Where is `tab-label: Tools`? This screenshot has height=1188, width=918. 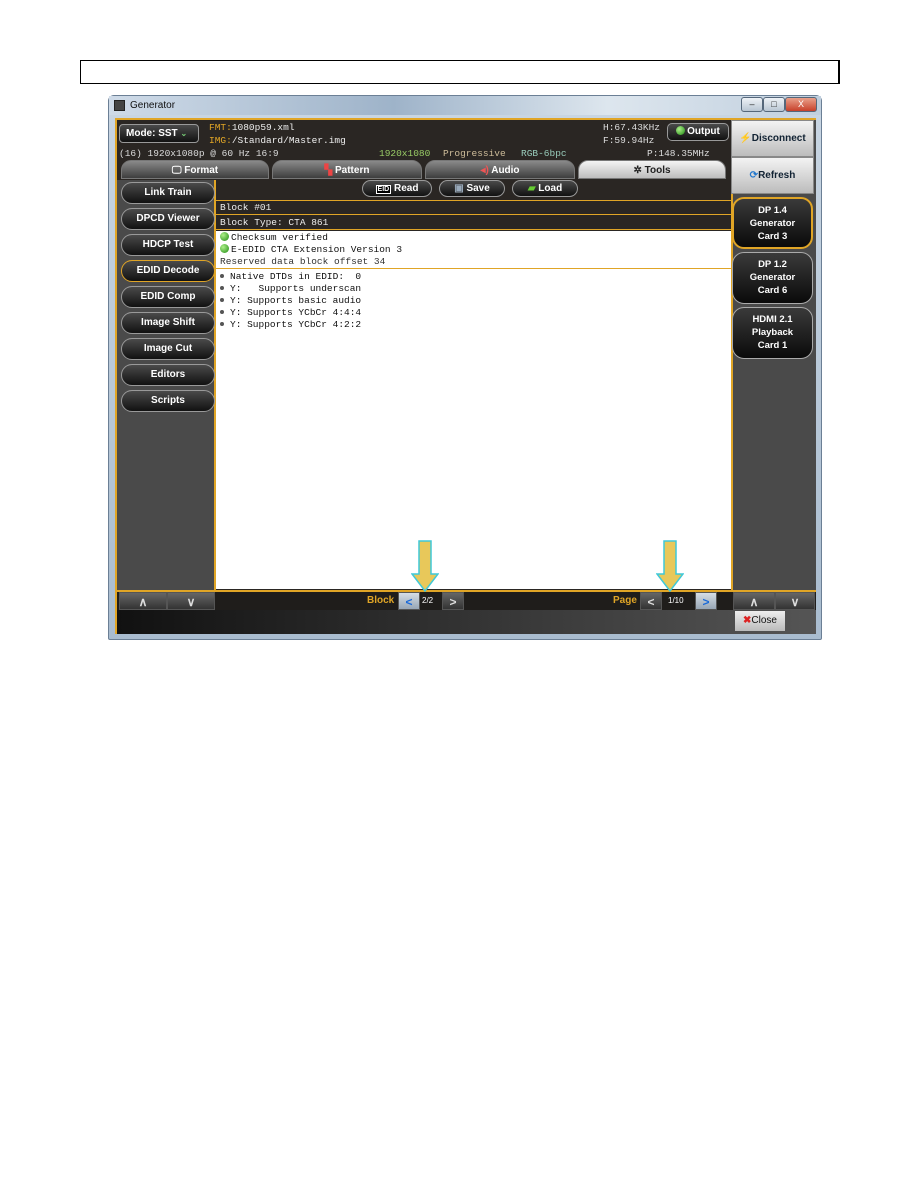
tab-label: Tools is located at coordinates (657, 170).